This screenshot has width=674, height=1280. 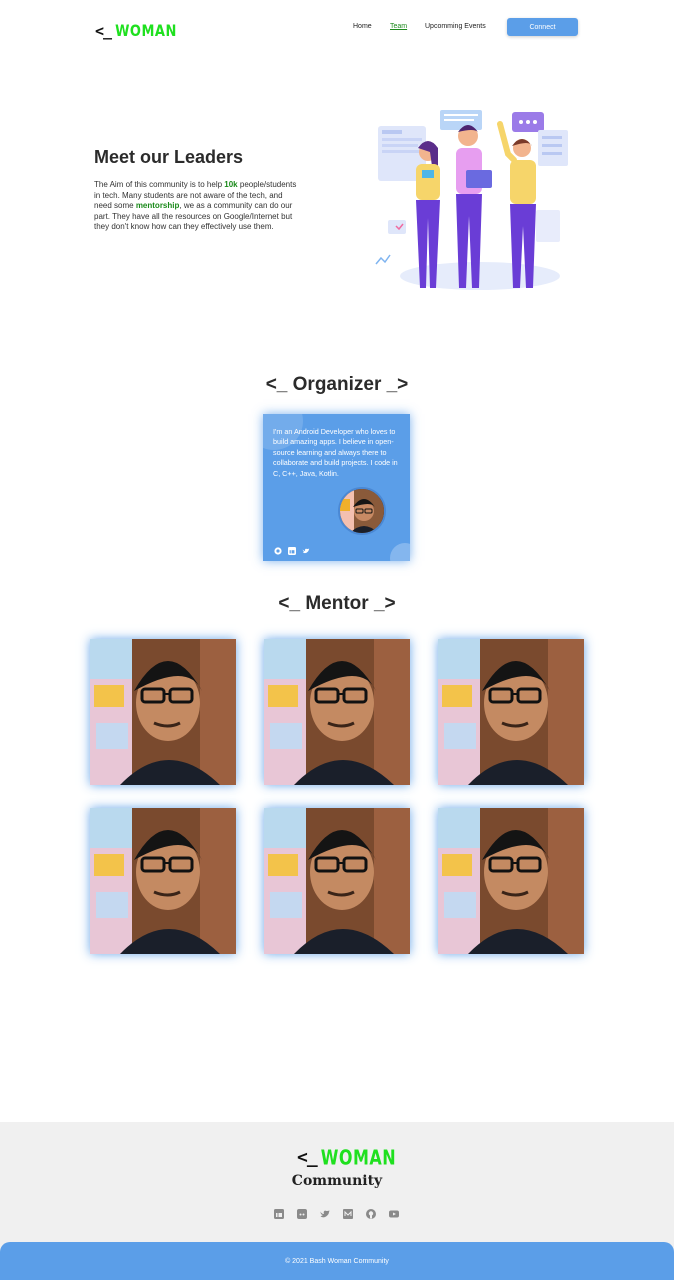 I want to click on connect-button: Connect, so click(x=542, y=27).